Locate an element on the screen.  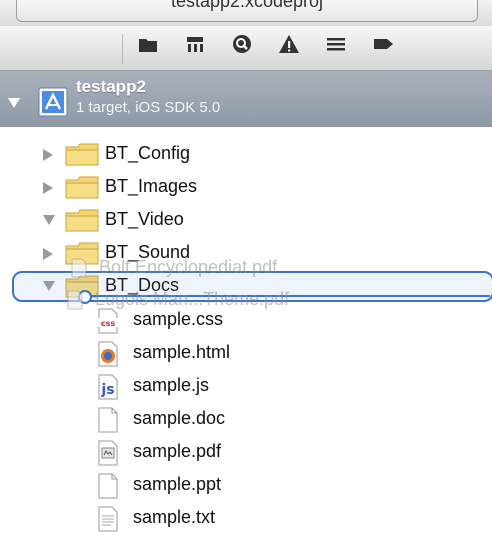
hierarchy-icon is located at coordinates (195, 44).